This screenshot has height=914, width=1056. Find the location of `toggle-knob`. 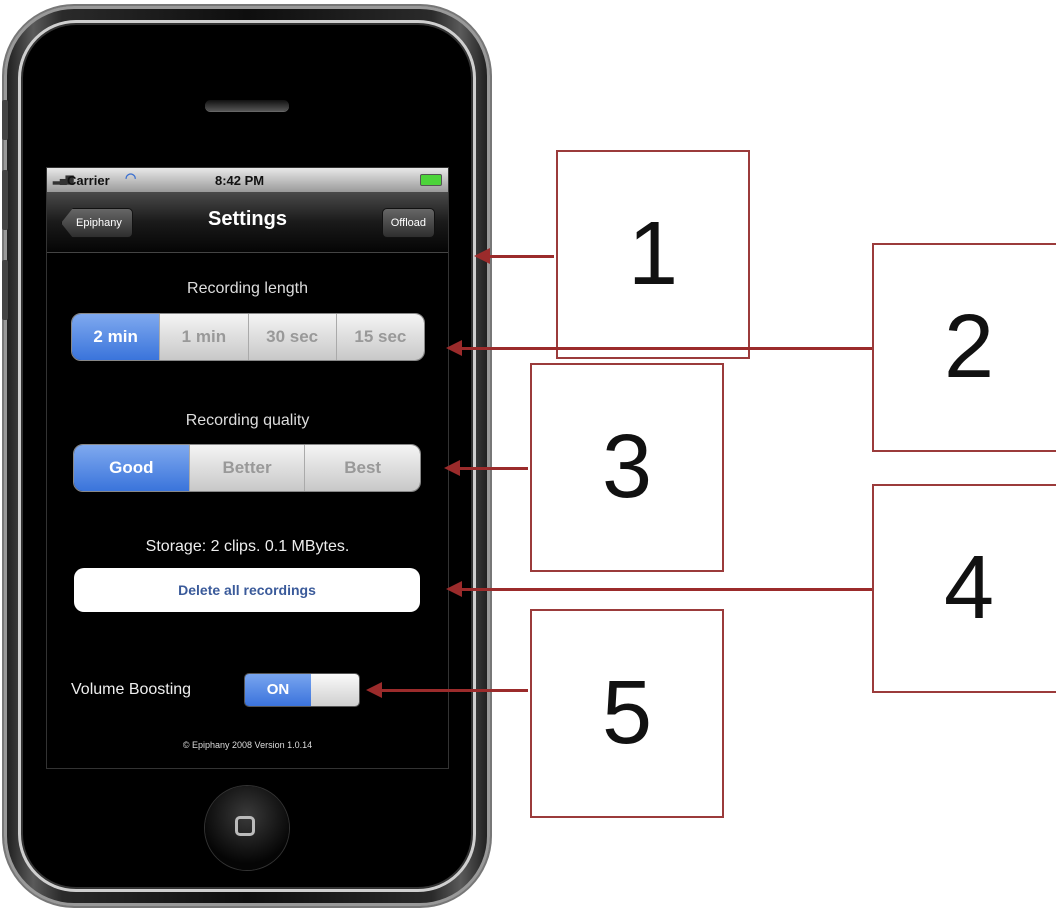

toggle-knob is located at coordinates (335, 690).